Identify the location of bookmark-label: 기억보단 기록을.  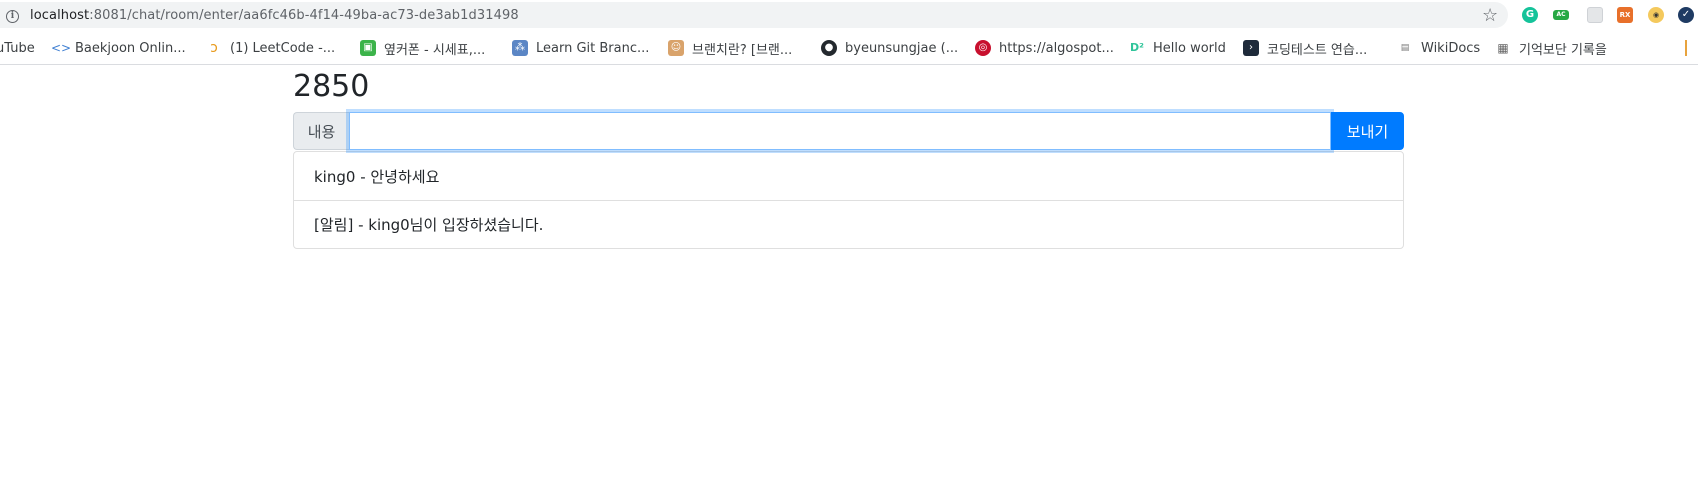
(1563, 50).